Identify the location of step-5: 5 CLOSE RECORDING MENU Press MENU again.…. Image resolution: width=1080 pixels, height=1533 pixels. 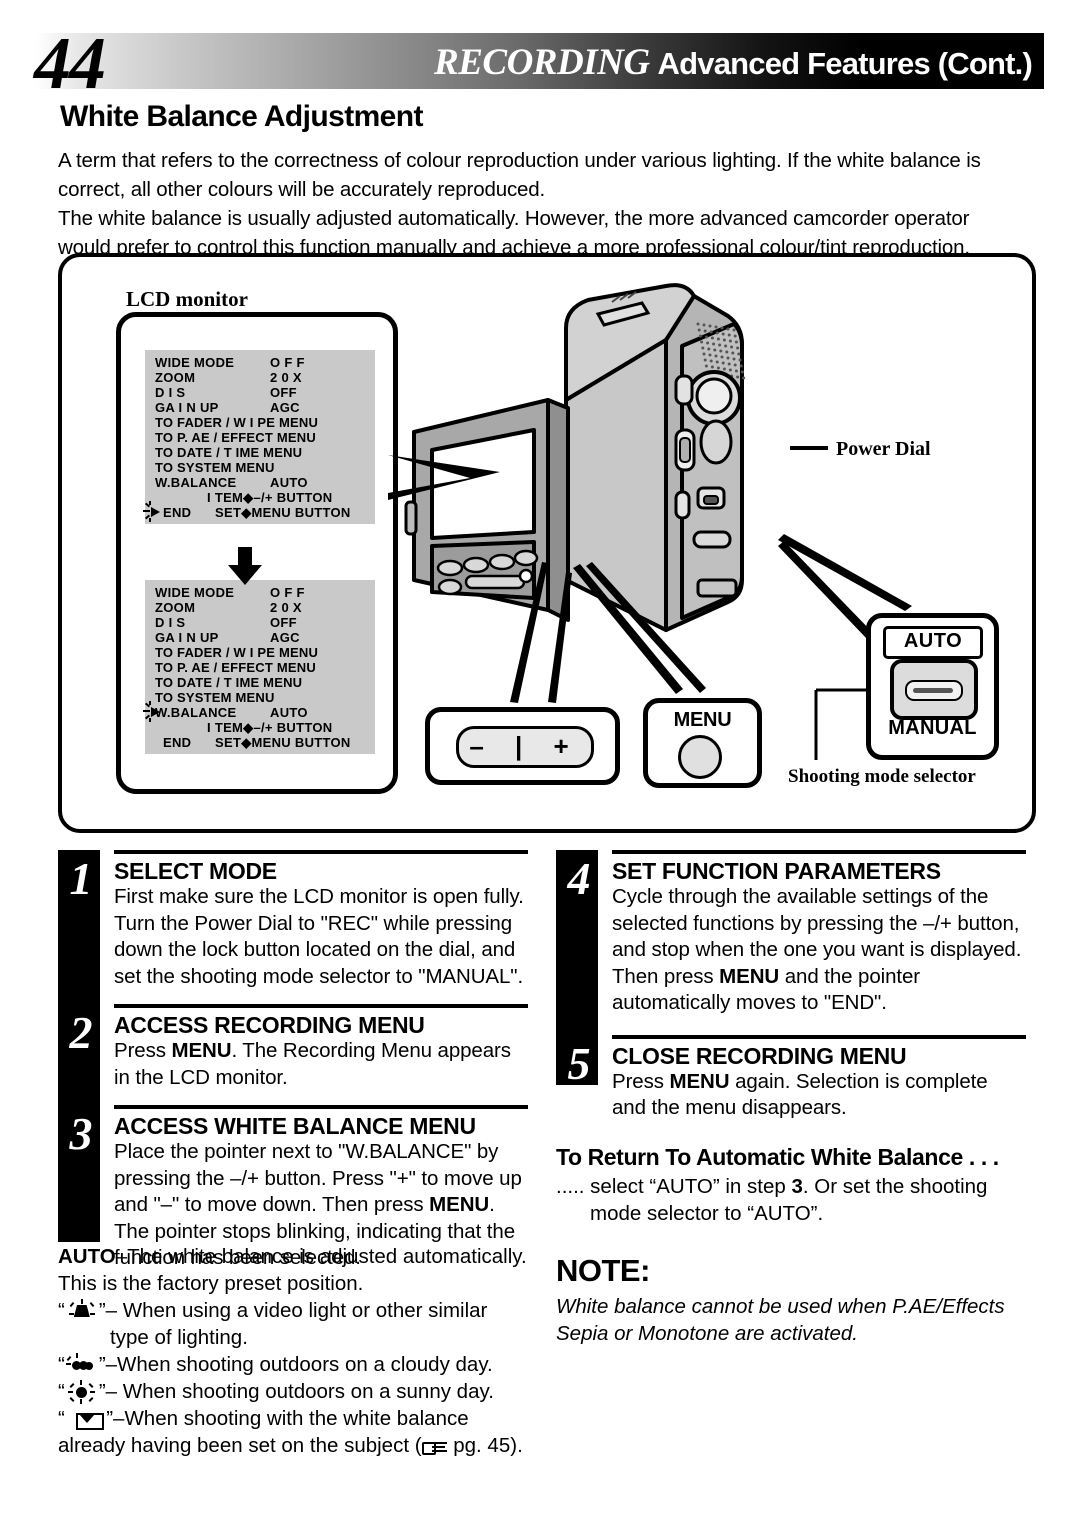
(797, 1078).